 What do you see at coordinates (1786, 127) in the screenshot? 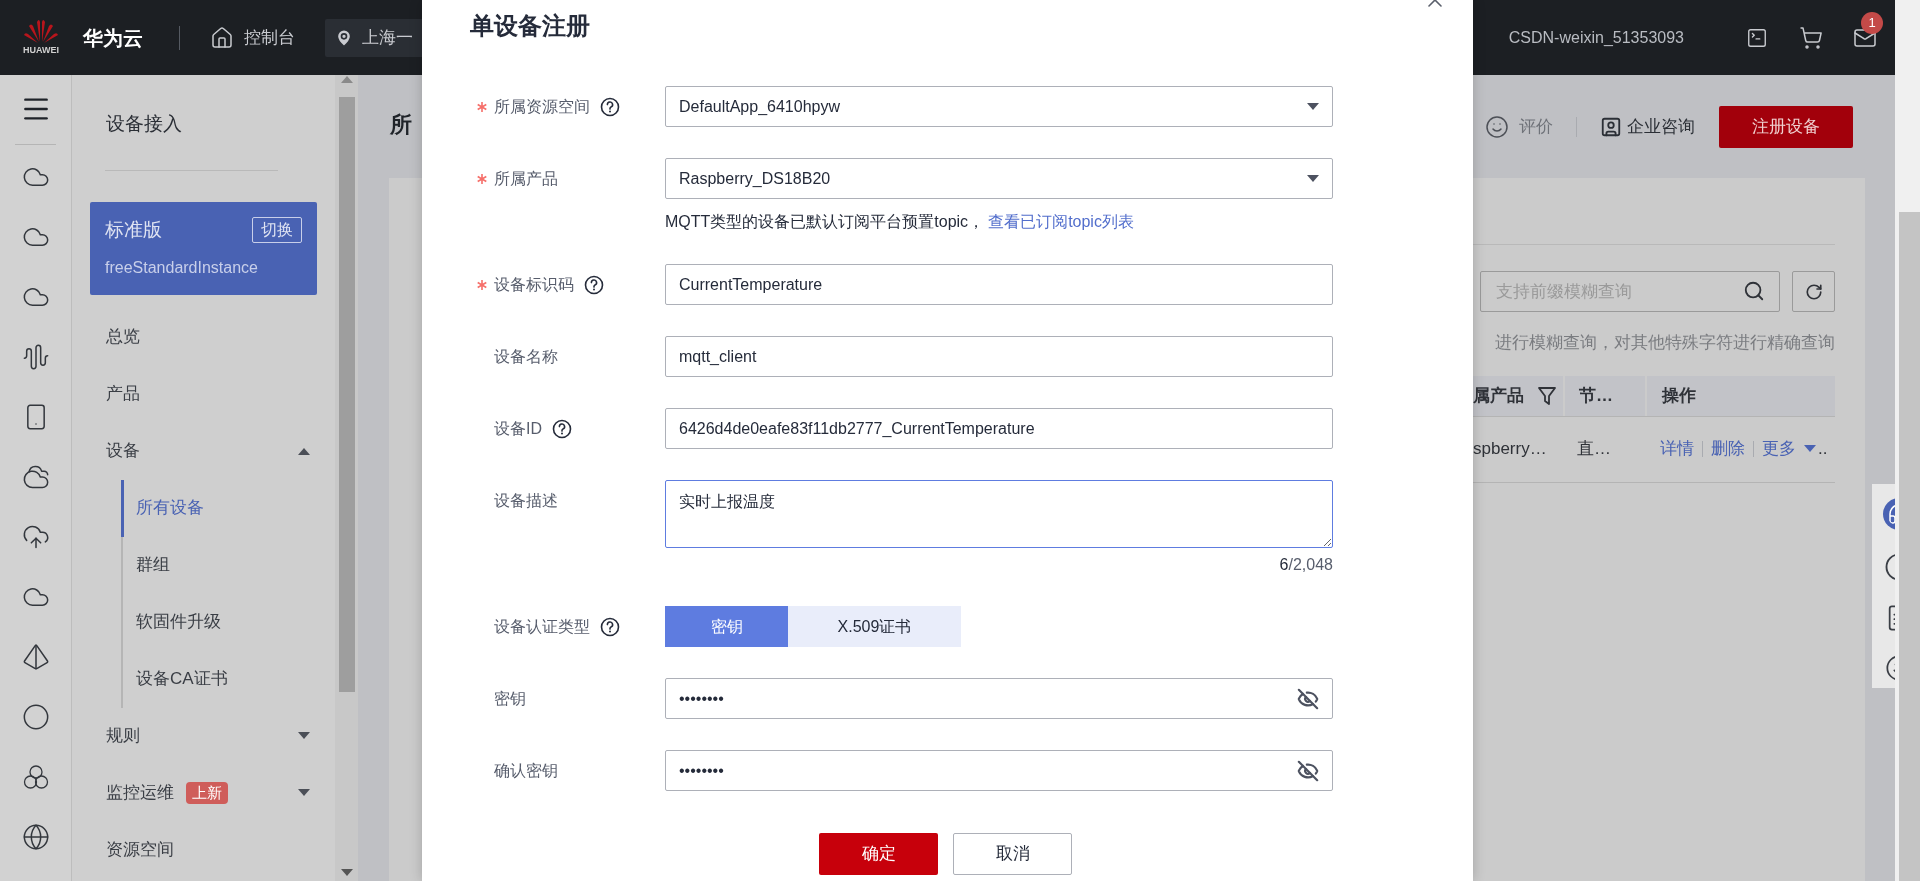
I see `register-device-button: 注册设备` at bounding box center [1786, 127].